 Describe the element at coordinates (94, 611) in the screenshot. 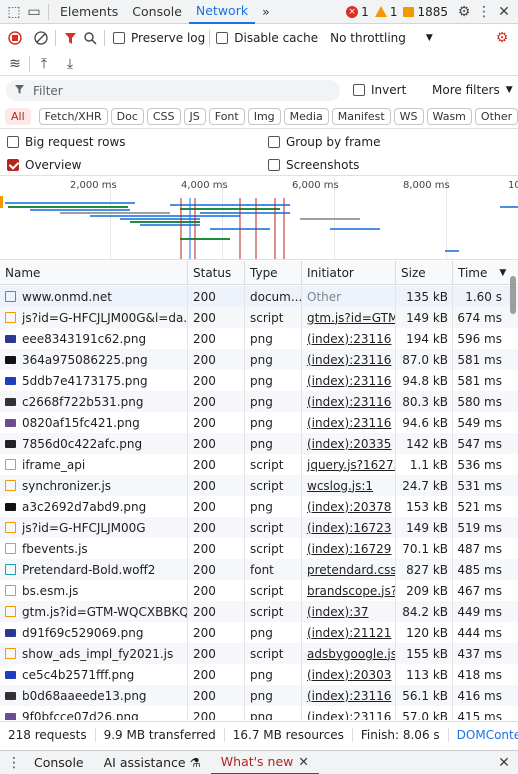

I see `request-name-cell: gtm.js?id=GTM-WQCXBBKQ` at that location.